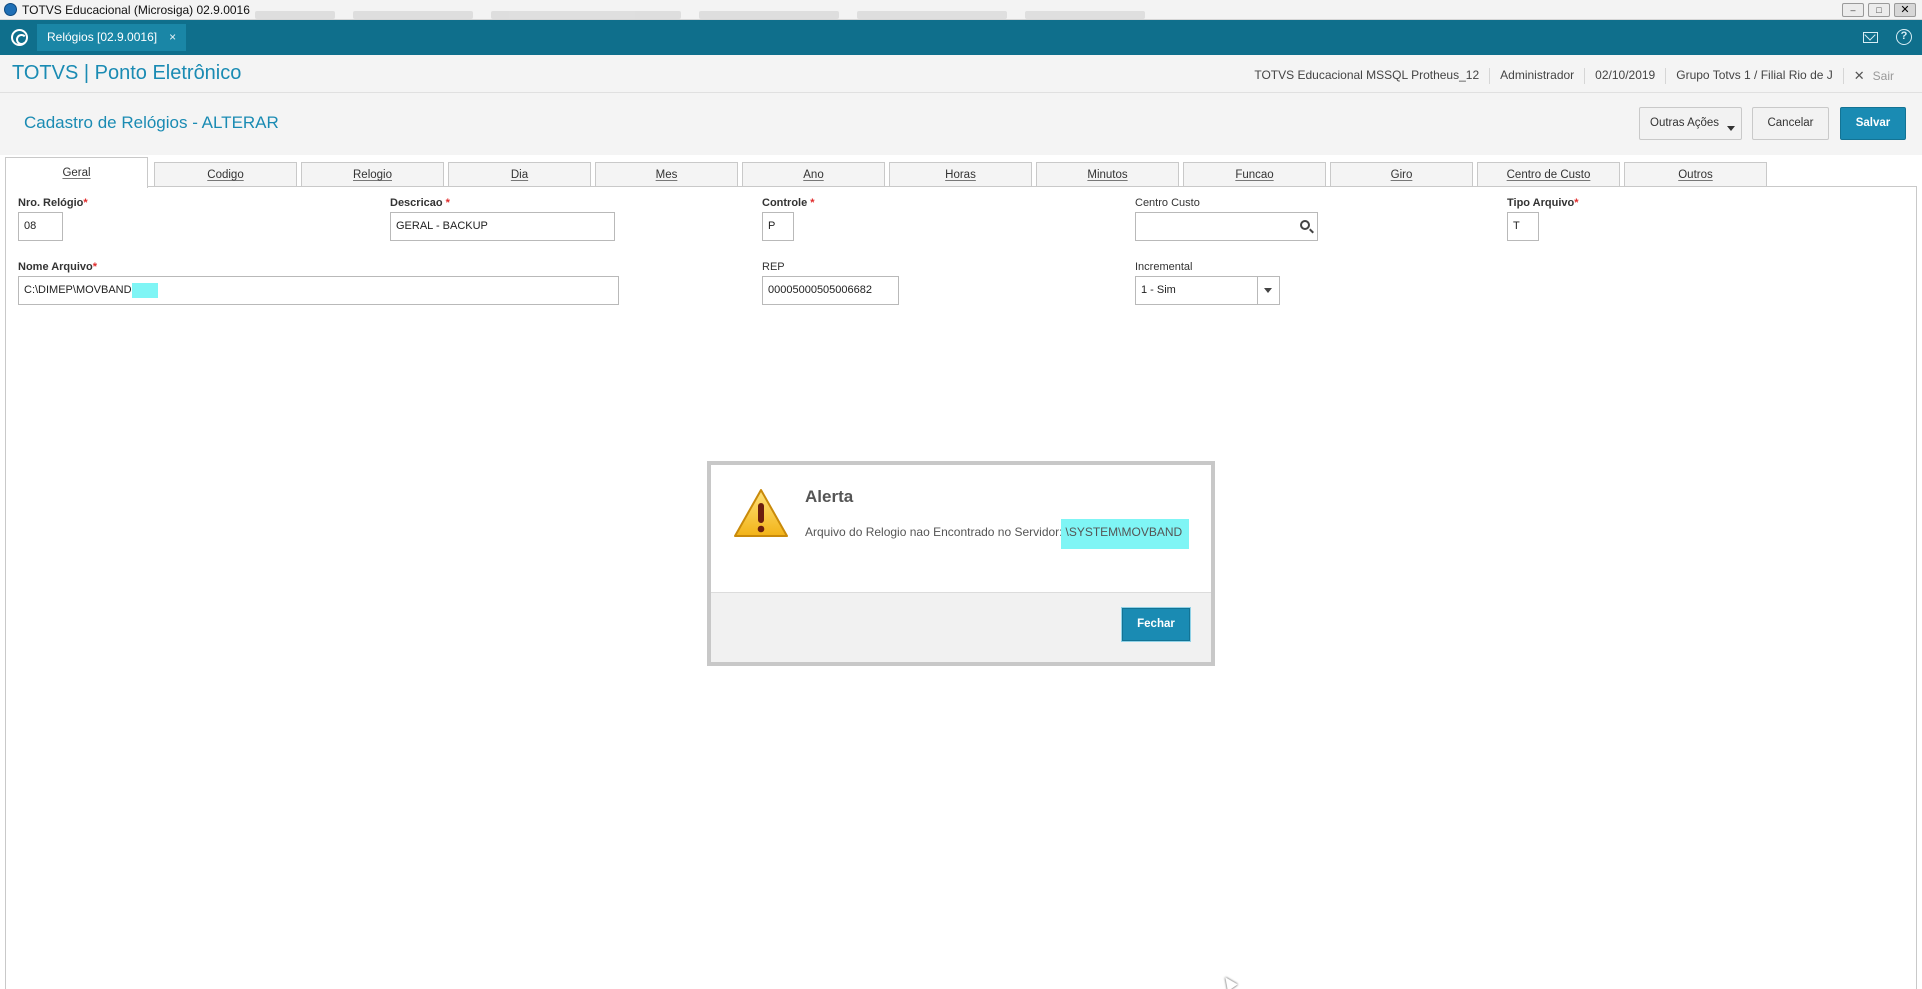  Describe the element at coordinates (1548, 174) in the screenshot. I see `tab-centro-de-custo: Centro de Custo` at that location.